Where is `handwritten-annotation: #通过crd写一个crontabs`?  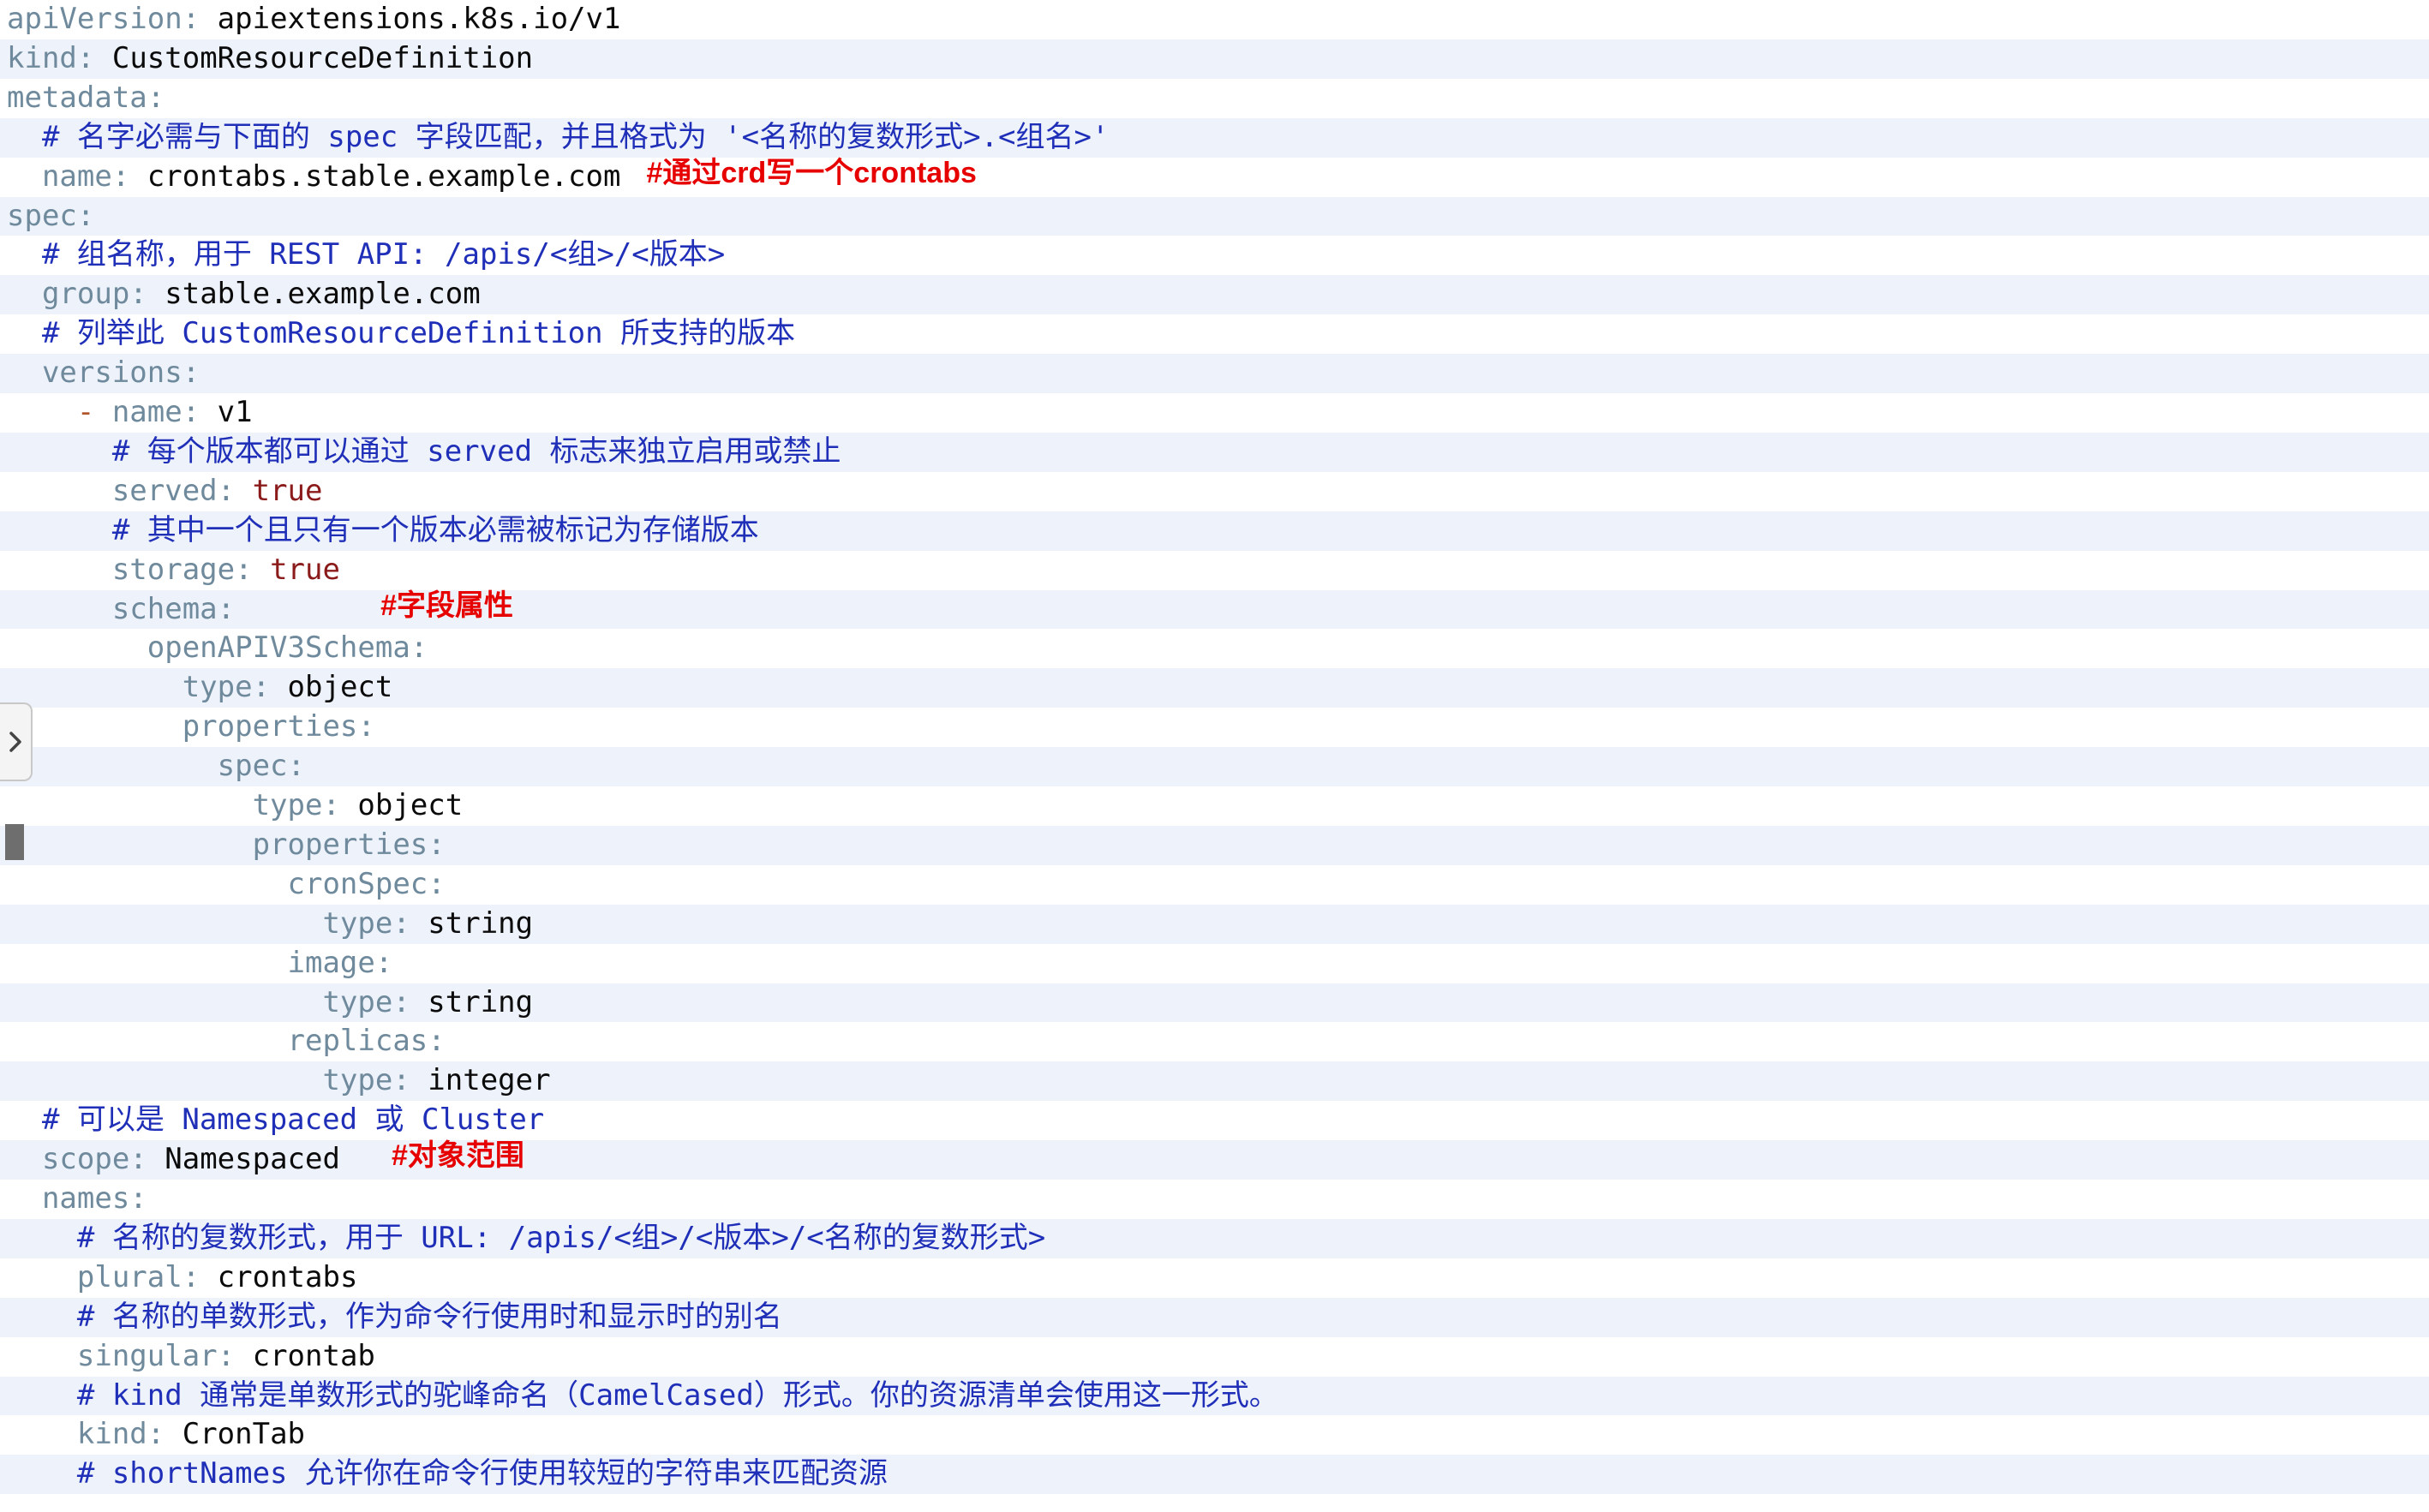
handwritten-annotation: #通过crd写一个crontabs is located at coordinates (812, 172).